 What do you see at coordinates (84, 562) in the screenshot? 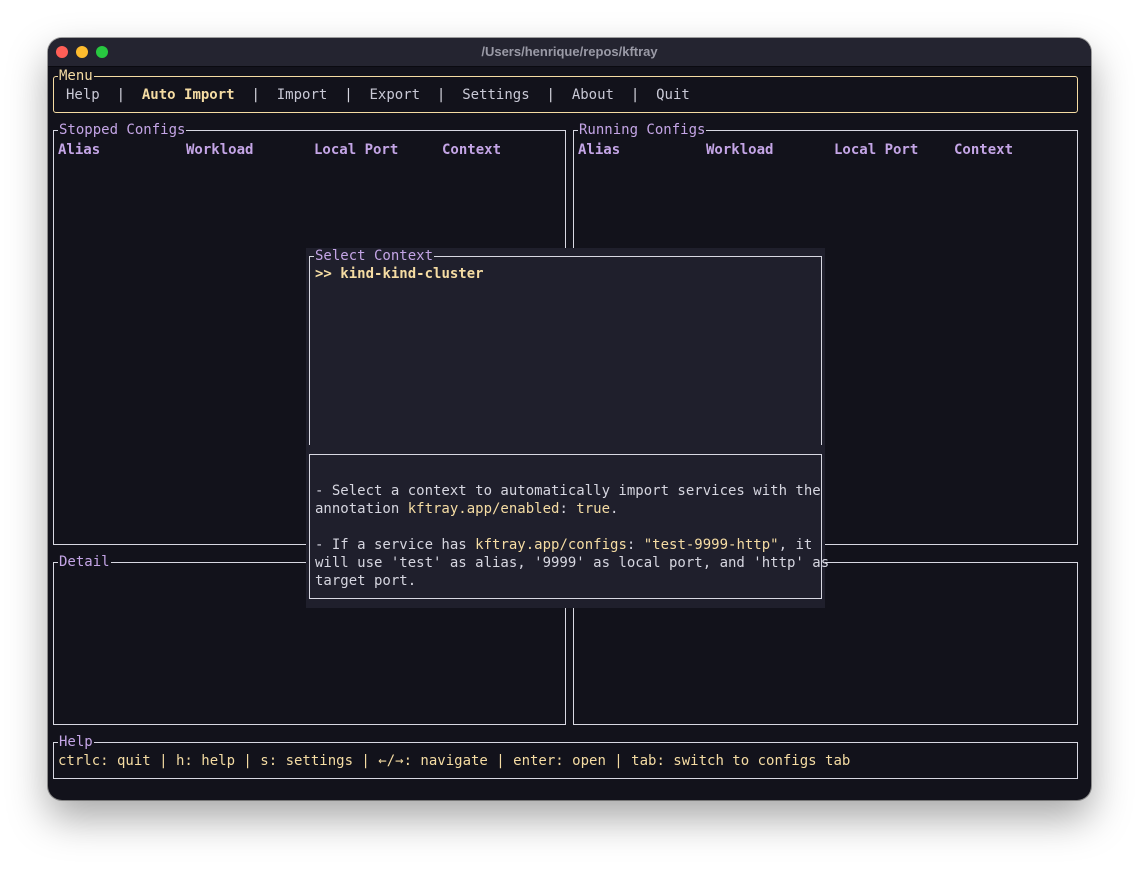
I see `detail-title: Detail` at bounding box center [84, 562].